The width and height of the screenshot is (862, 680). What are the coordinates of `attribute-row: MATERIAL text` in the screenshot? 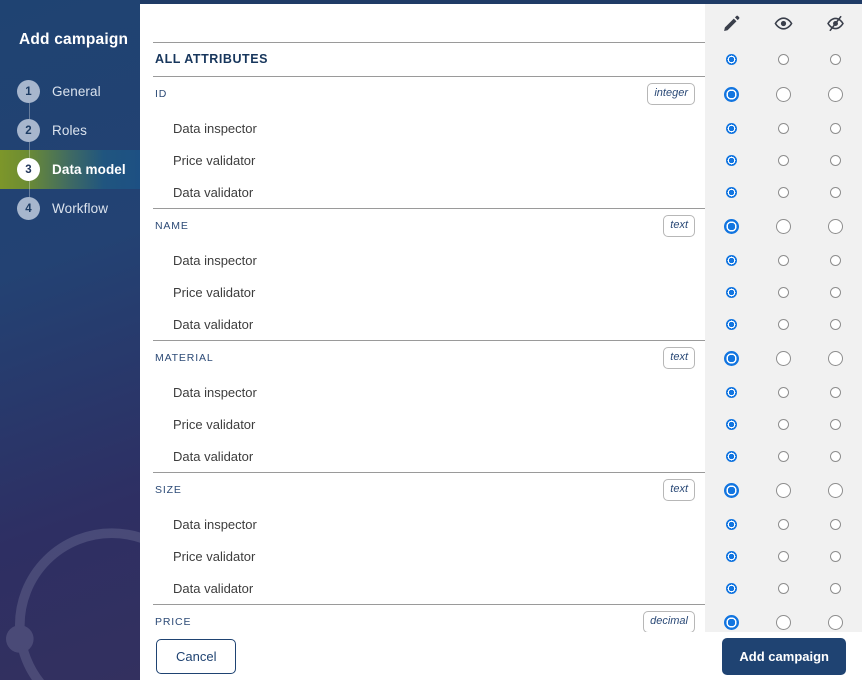 It's located at (501, 358).